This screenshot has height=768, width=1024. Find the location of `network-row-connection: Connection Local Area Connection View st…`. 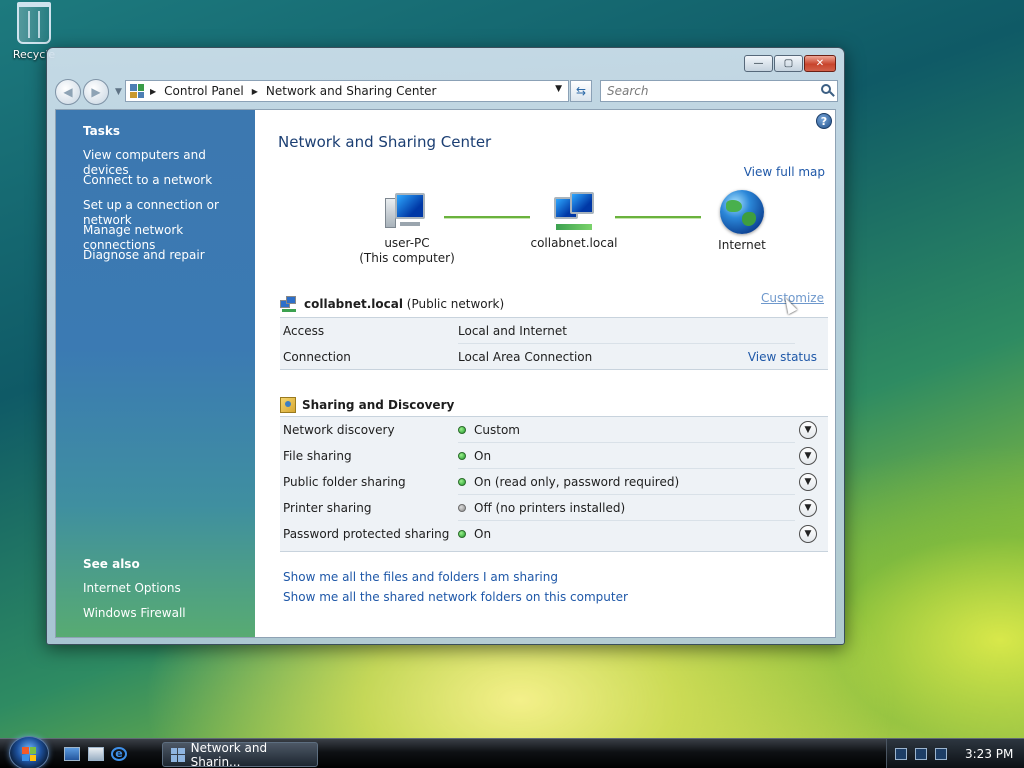

network-row-connection: Connection Local Area Connection View st… is located at coordinates (554, 357).